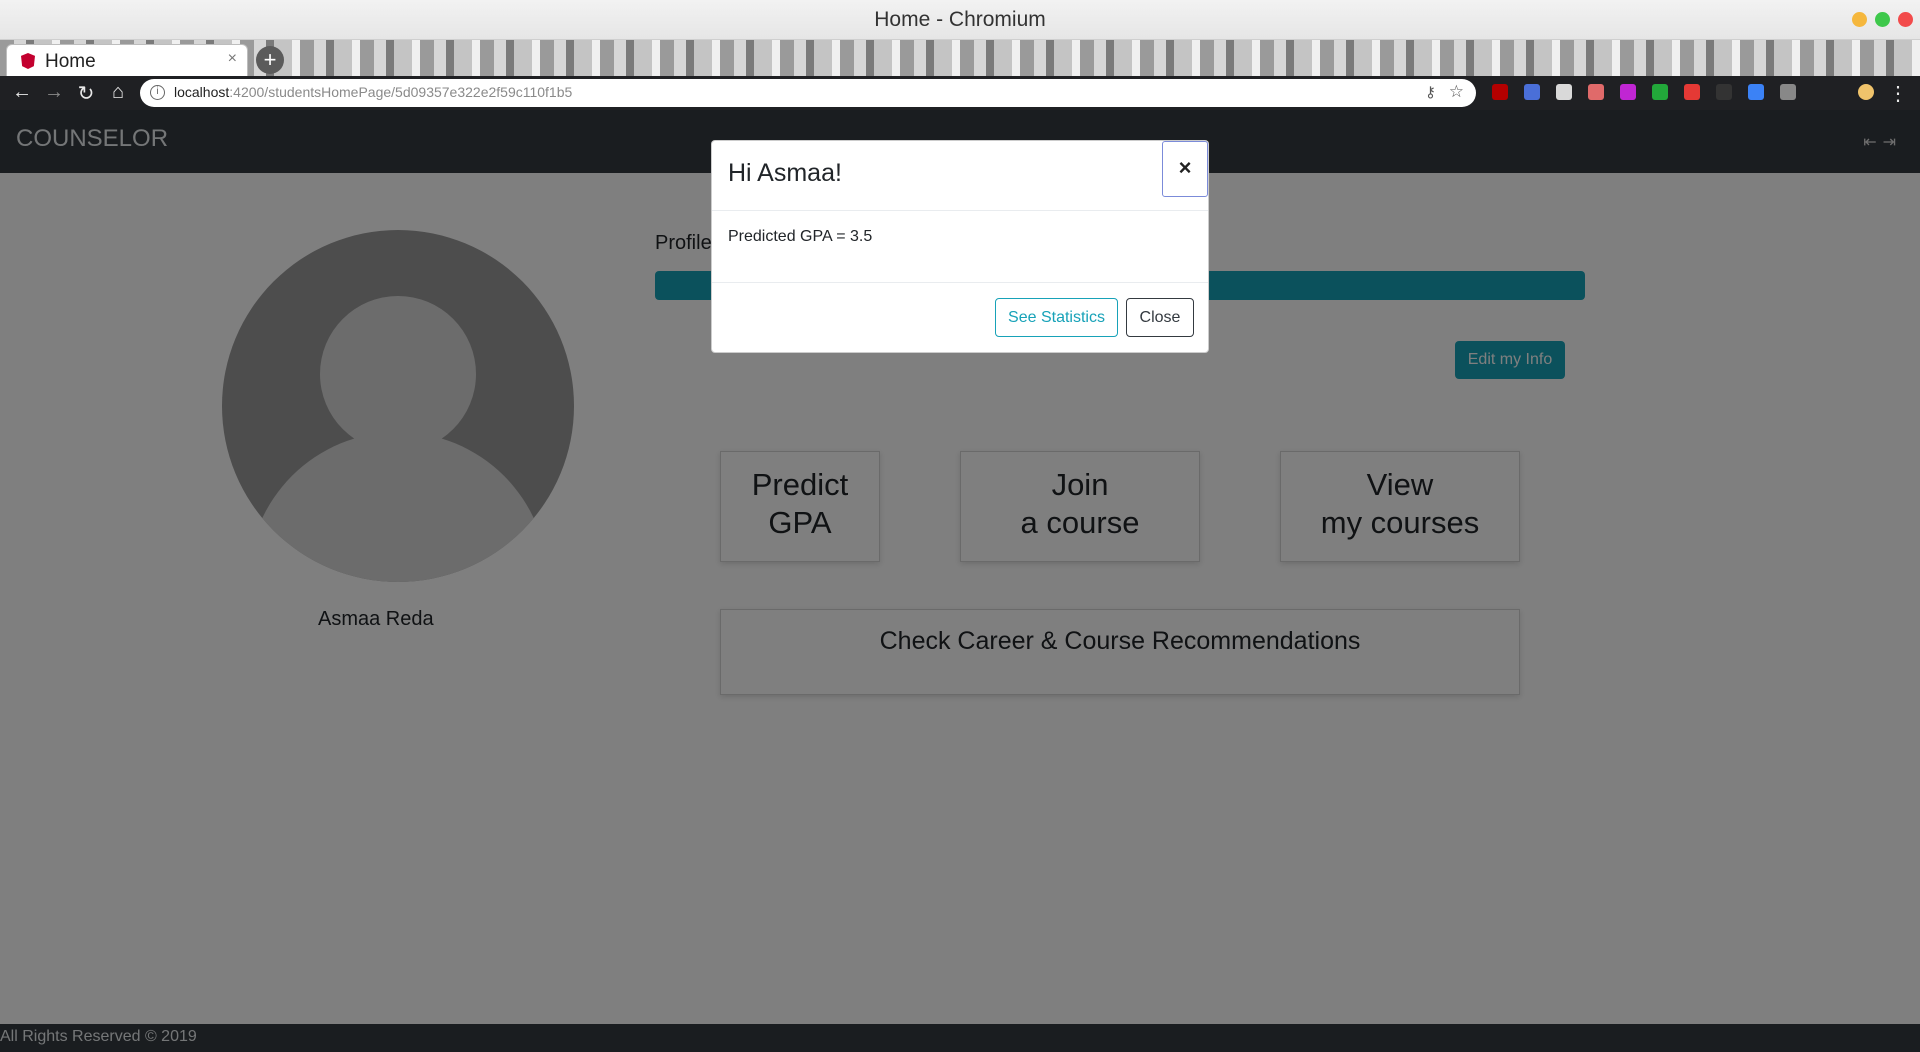 The width and height of the screenshot is (1920, 1052). What do you see at coordinates (127, 60) in the screenshot?
I see `tab-home: Home ×` at bounding box center [127, 60].